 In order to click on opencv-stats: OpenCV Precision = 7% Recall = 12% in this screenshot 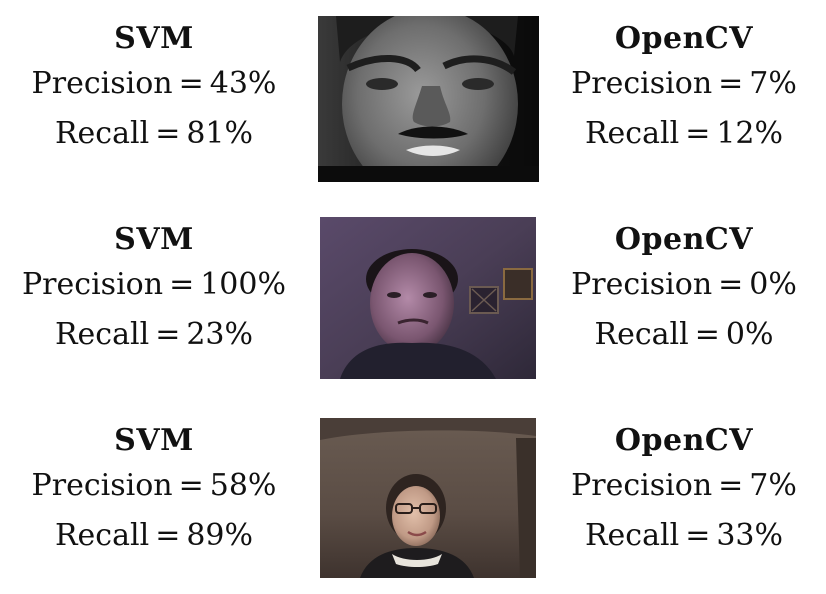, I will do `click(680, 93)`.